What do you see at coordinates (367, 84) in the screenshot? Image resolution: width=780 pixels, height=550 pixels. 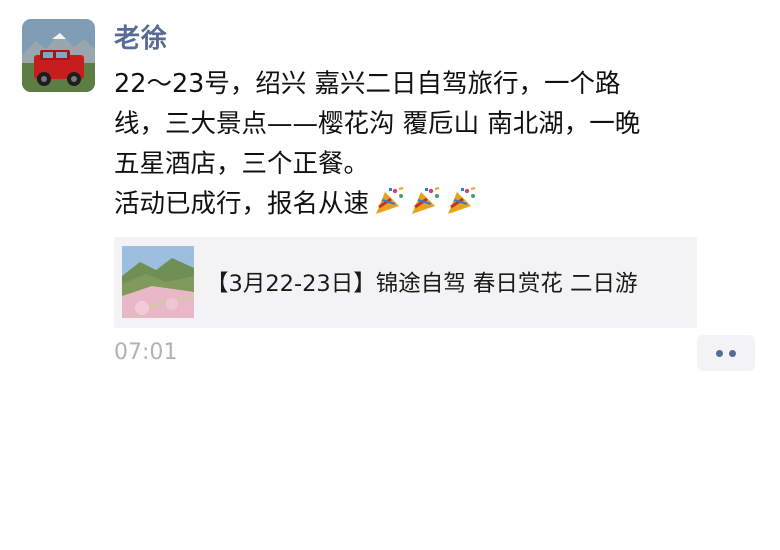 I see `post-text-line: 22～23号，绍兴 嘉兴二日自驾旅行，一个路` at bounding box center [367, 84].